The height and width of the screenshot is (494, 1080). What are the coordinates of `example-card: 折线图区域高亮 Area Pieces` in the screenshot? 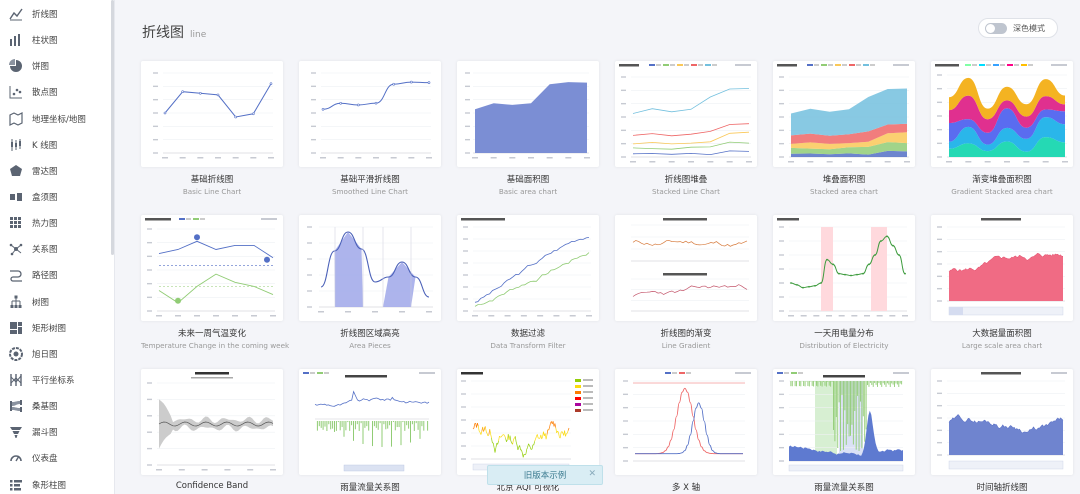 It's located at (370, 283).